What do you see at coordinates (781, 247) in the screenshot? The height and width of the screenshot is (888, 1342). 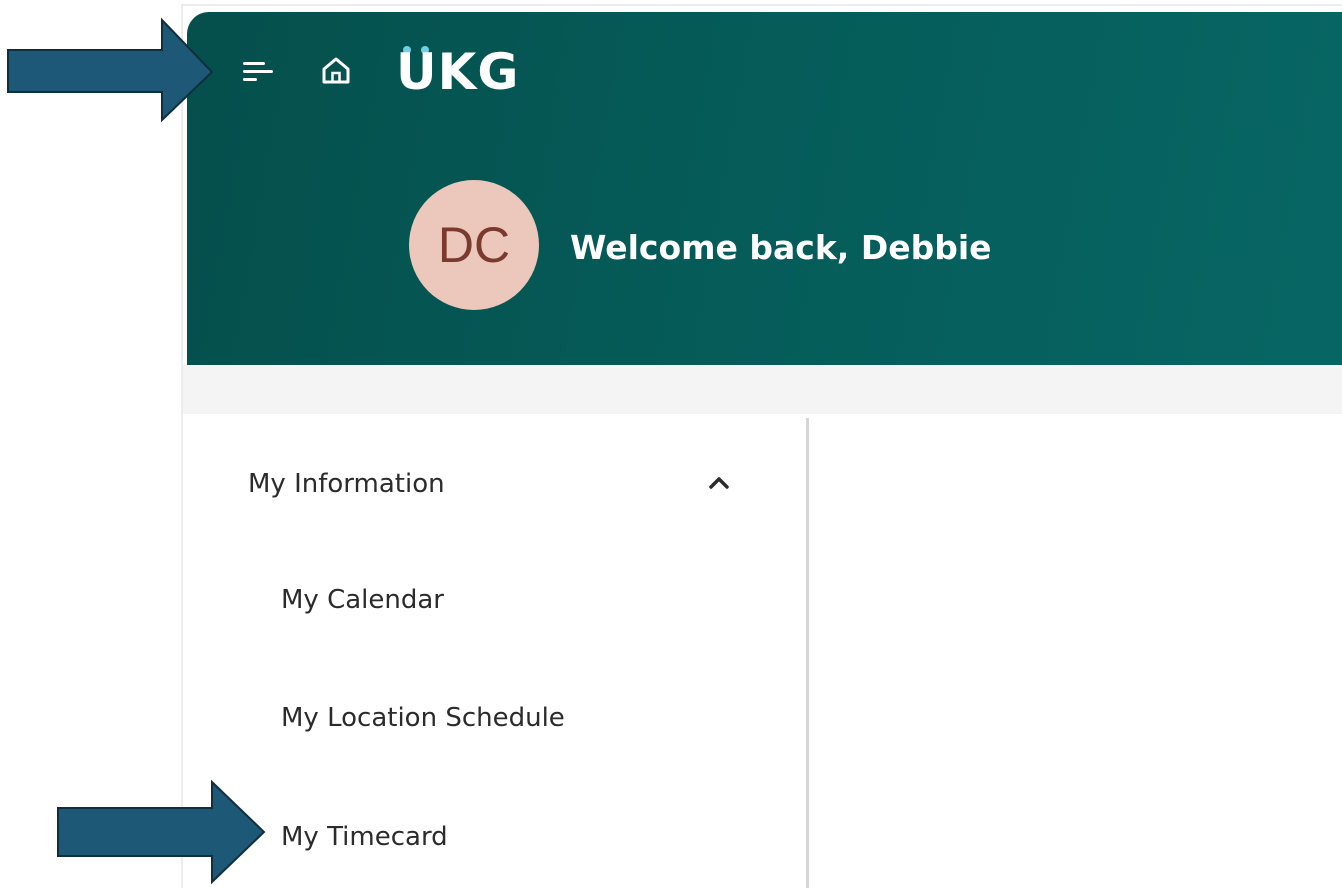 I see `welcome-message: Welcome back, Debbie` at bounding box center [781, 247].